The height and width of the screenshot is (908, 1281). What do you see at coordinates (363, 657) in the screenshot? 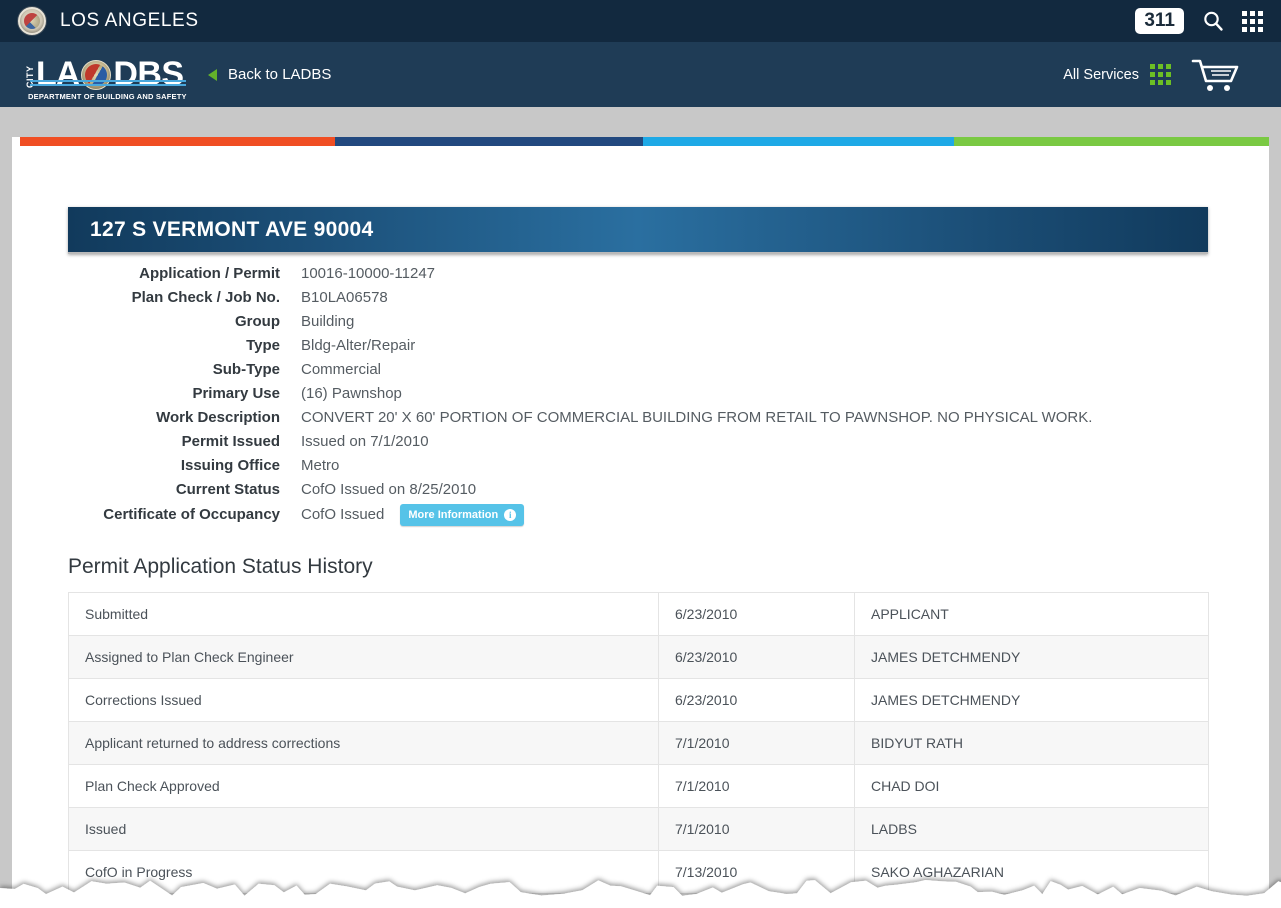
I see `table-cell-status: Assigned to Plan Check Engineer` at bounding box center [363, 657].